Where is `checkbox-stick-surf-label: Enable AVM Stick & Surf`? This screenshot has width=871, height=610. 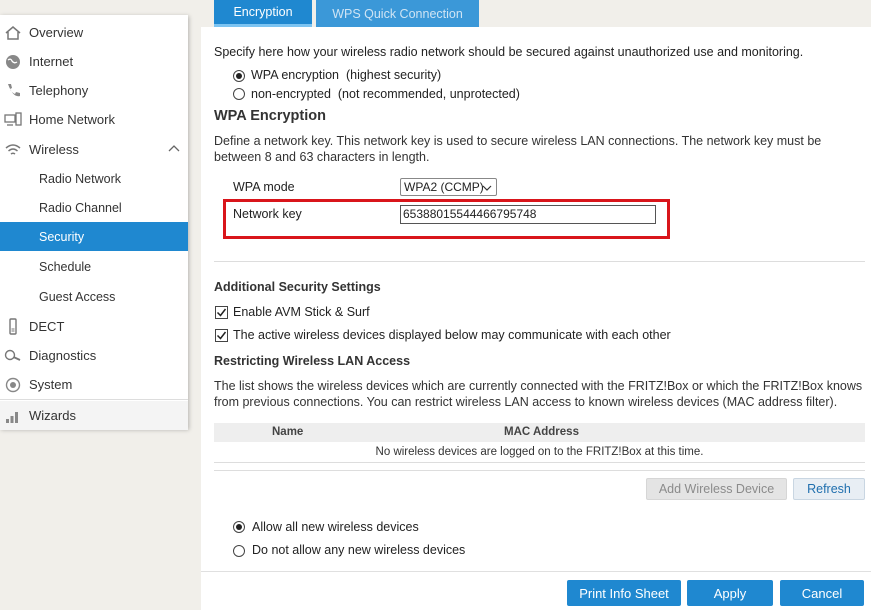 checkbox-stick-surf-label: Enable AVM Stick & Surf is located at coordinates (301, 312).